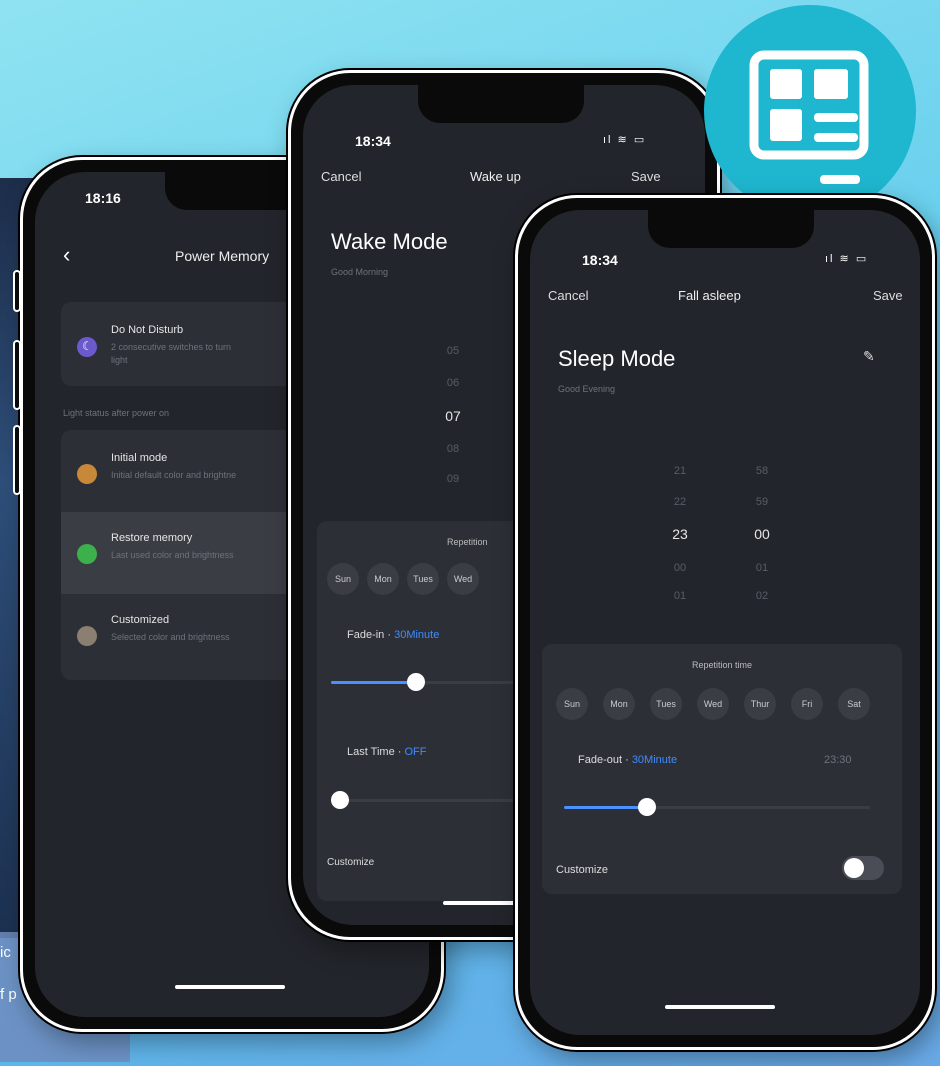 The height and width of the screenshot is (1066, 940). I want to click on fade-out-row: Fade-out · 30Minute, so click(627, 760).